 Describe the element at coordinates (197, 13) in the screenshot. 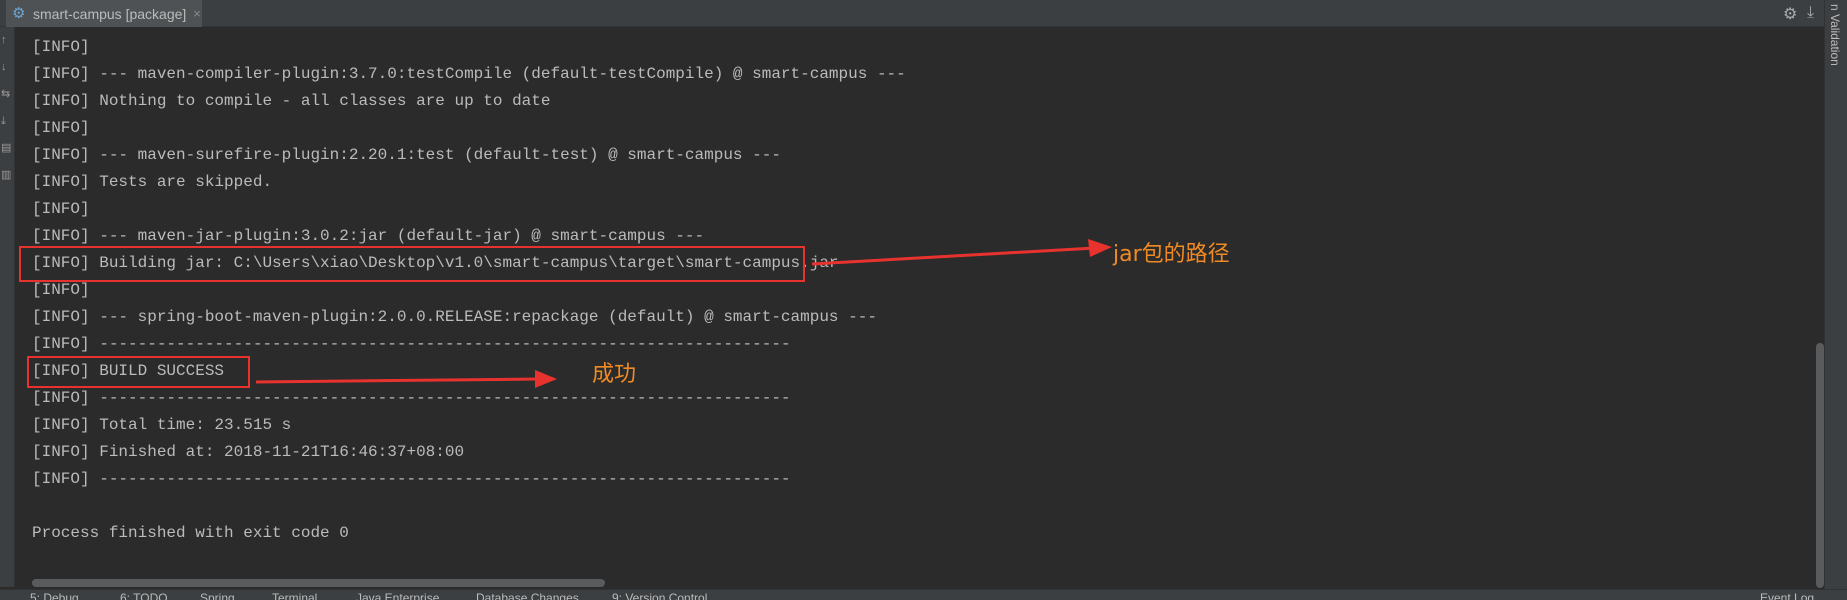

I see `close-icon: ×` at that location.